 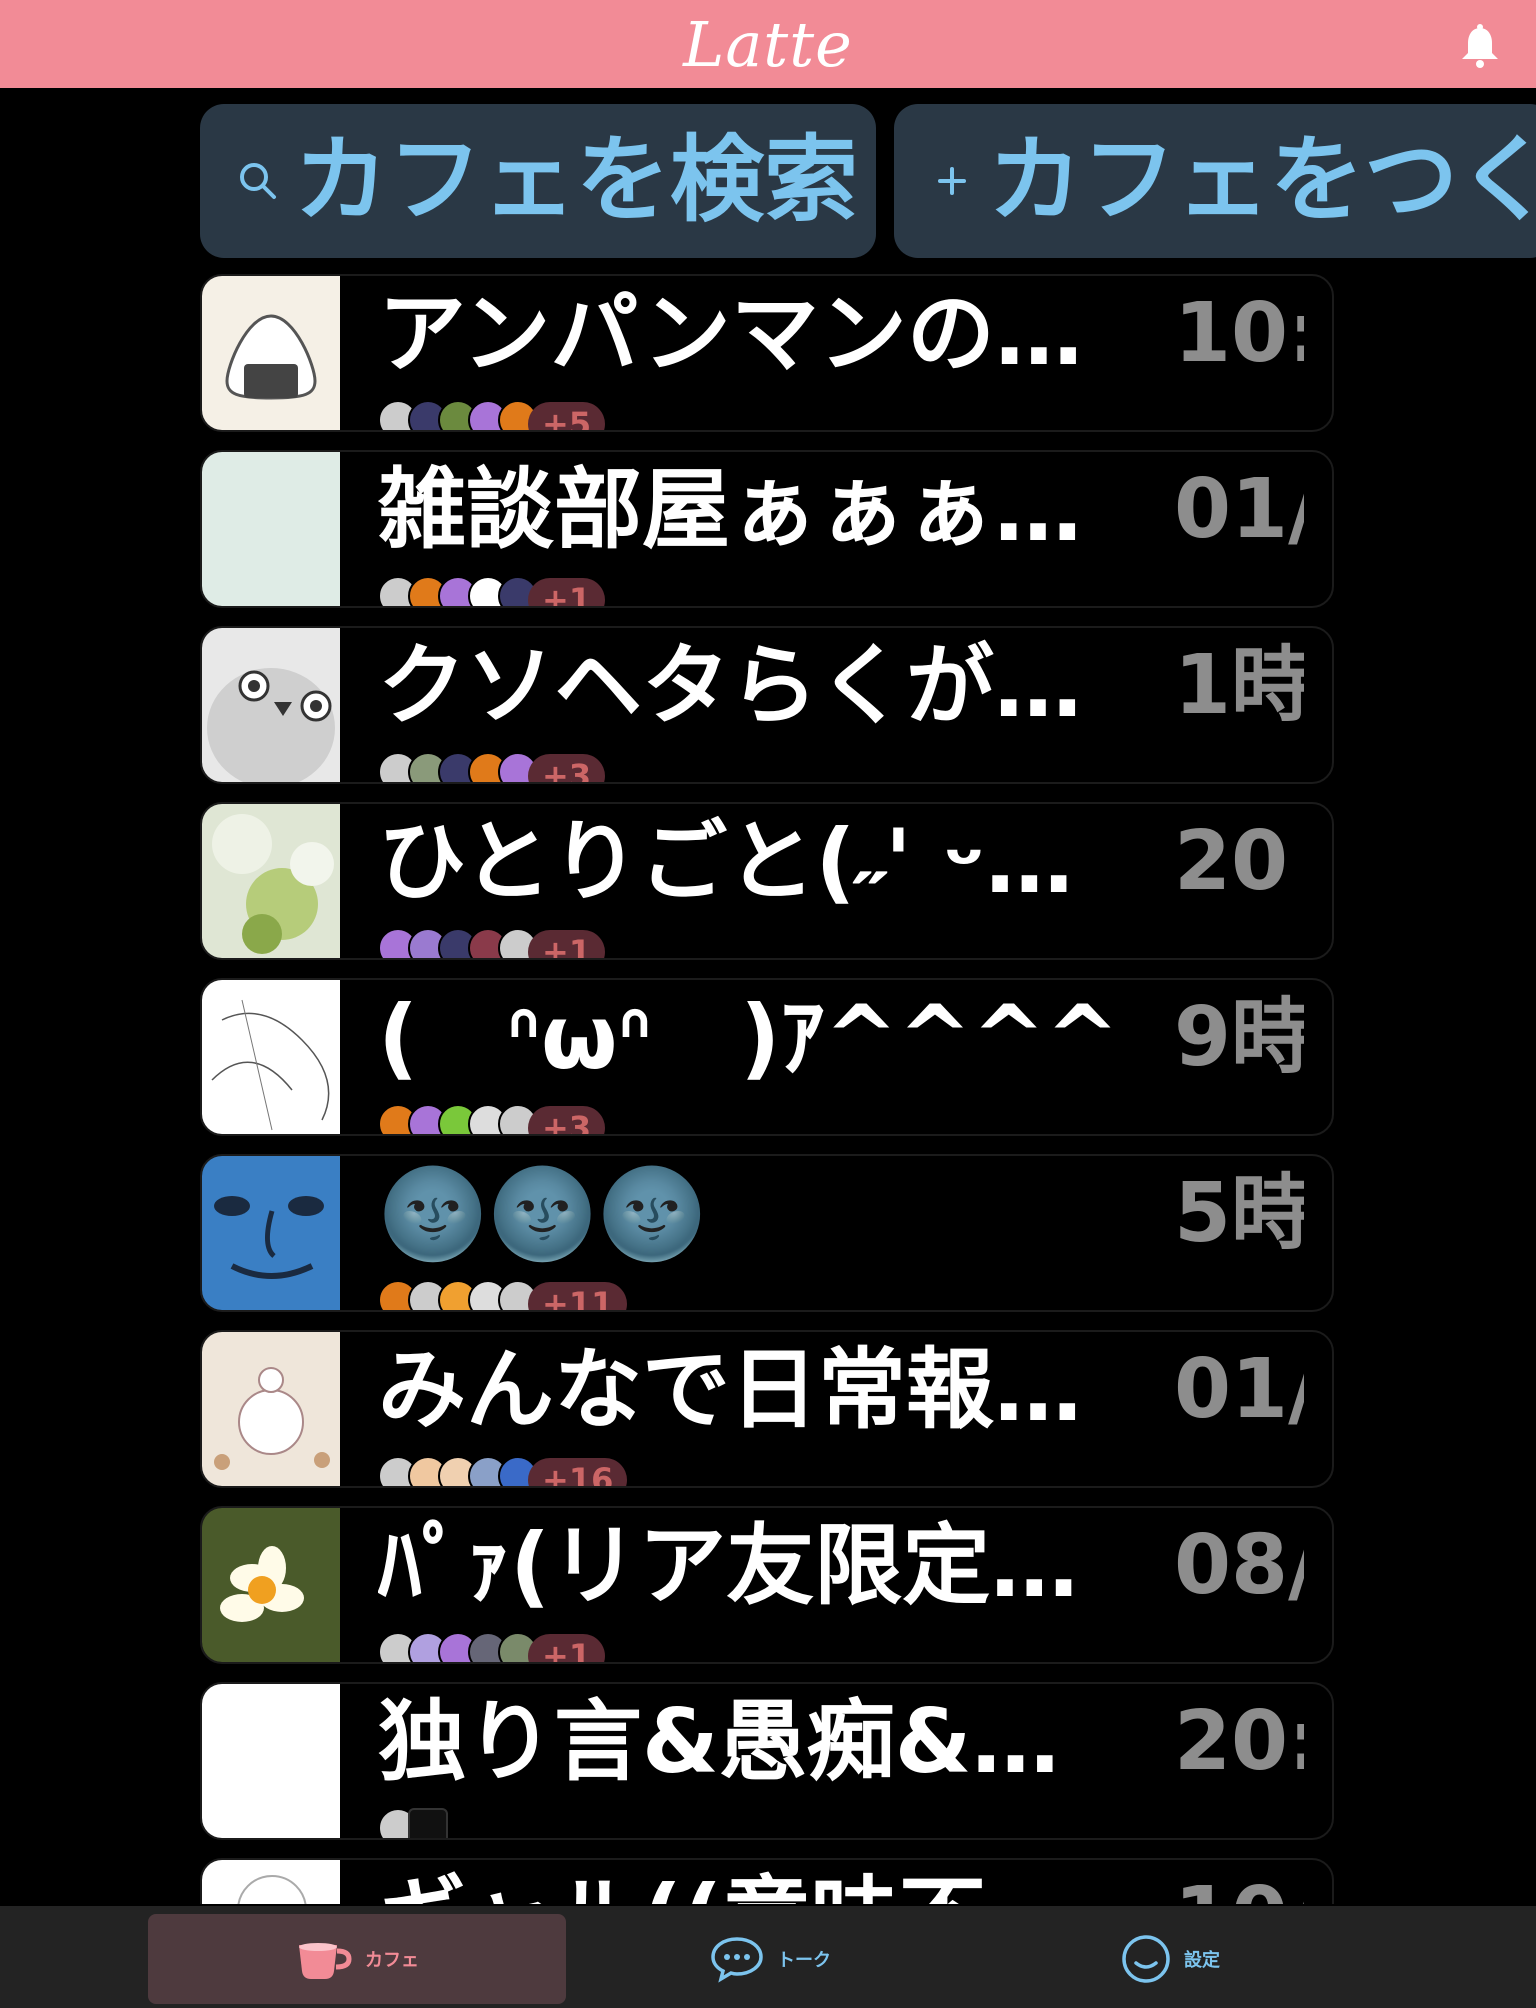 I want to click on tab-cafe: カフェ, so click(x=357, y=1959).